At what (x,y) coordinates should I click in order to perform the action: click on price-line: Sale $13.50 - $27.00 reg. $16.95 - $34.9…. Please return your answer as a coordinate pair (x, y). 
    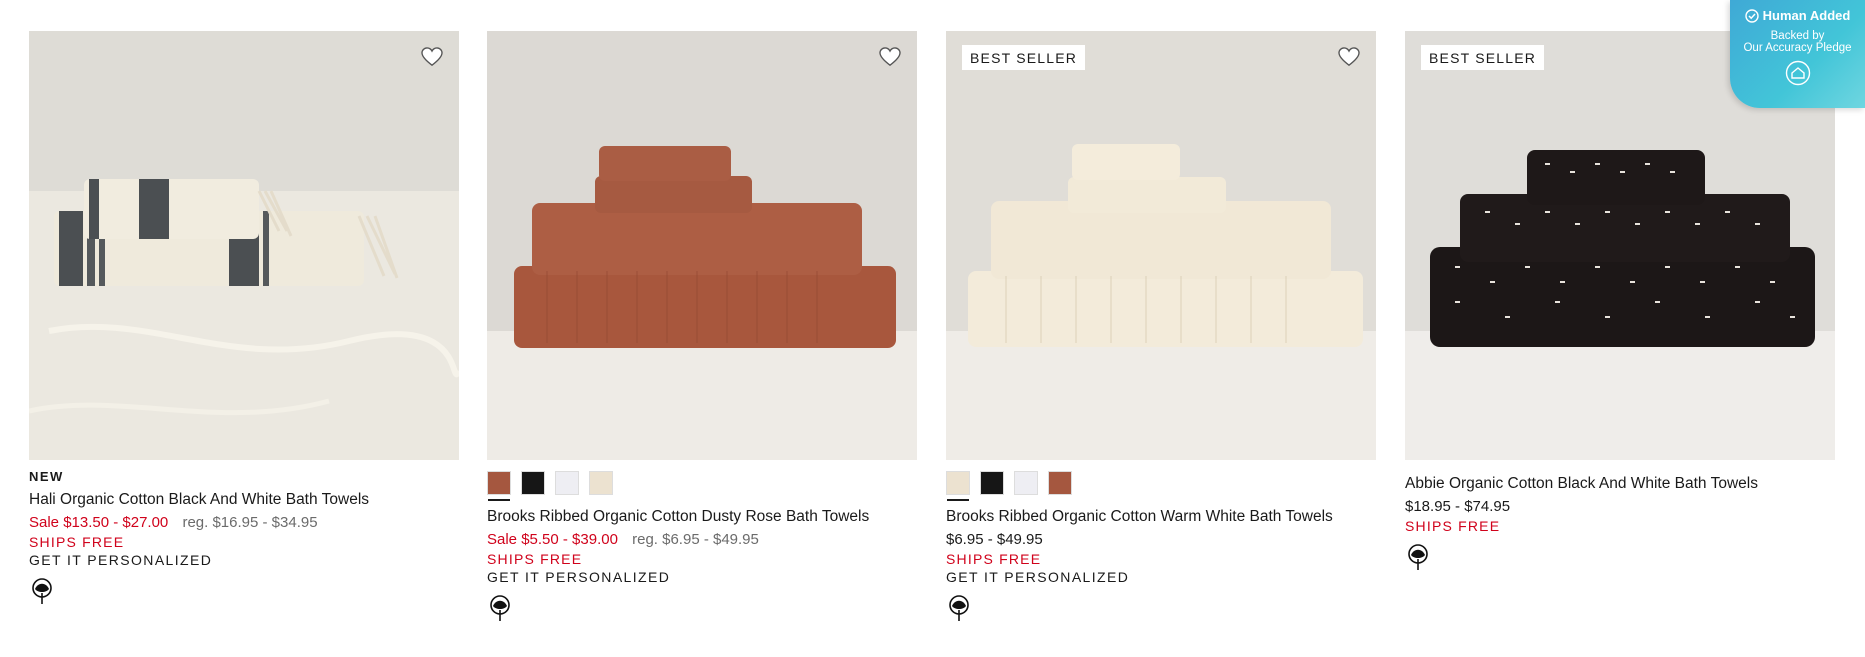
    Looking at the image, I should click on (244, 523).